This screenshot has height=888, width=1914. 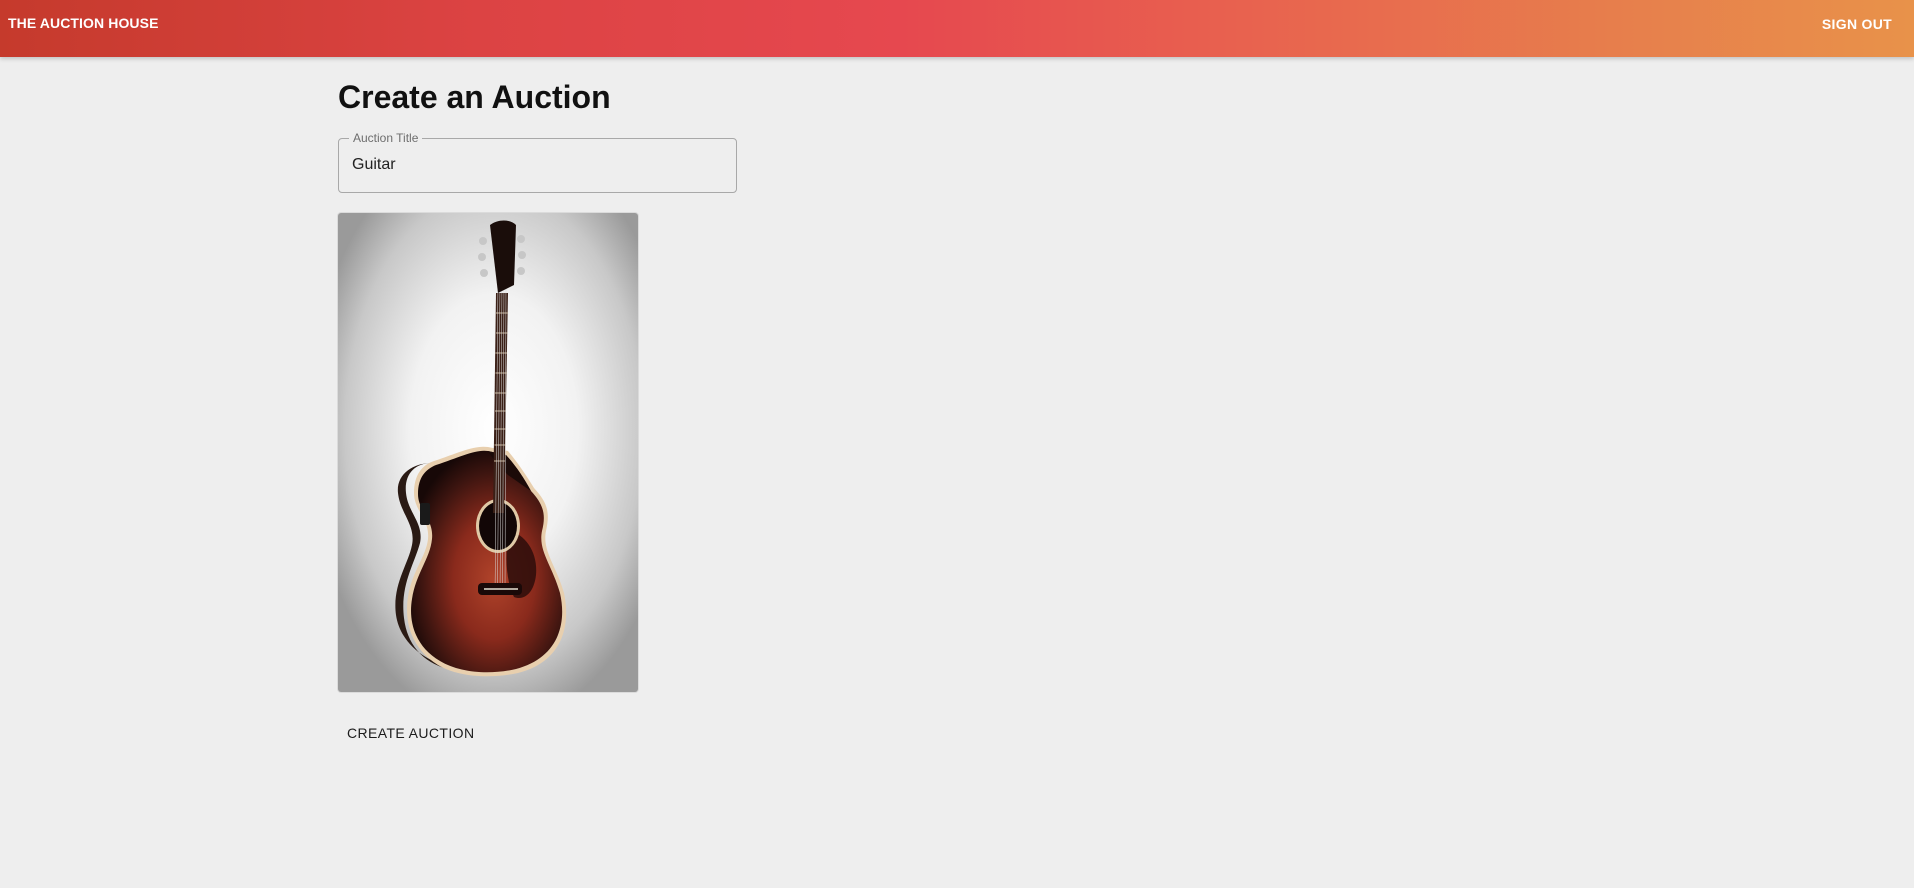 I want to click on app-header: THE AUCTION HOUSE SIGN OUT, so click(x=957, y=28).